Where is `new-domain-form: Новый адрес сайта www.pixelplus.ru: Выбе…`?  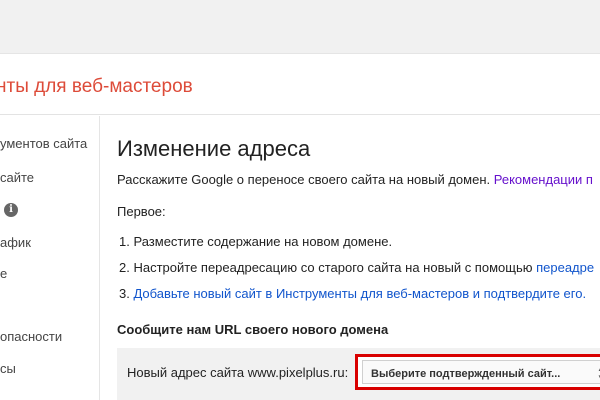 new-domain-form: Новый адрес сайта www.pixelplus.ru: Выбе… is located at coordinates (358, 374).